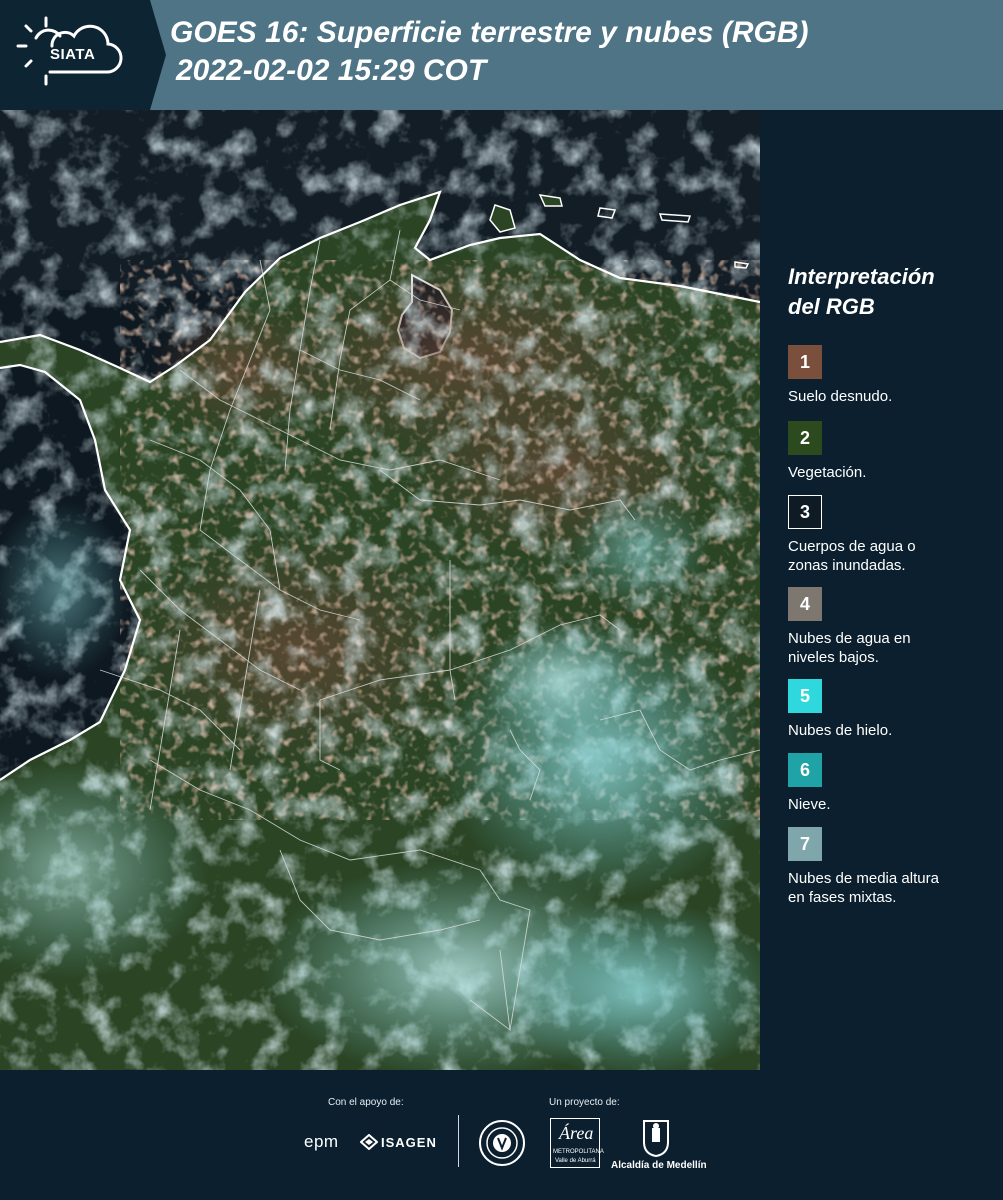 This screenshot has height=1200, width=1003. I want to click on legend-desc-6: Nieve., so click(893, 804).